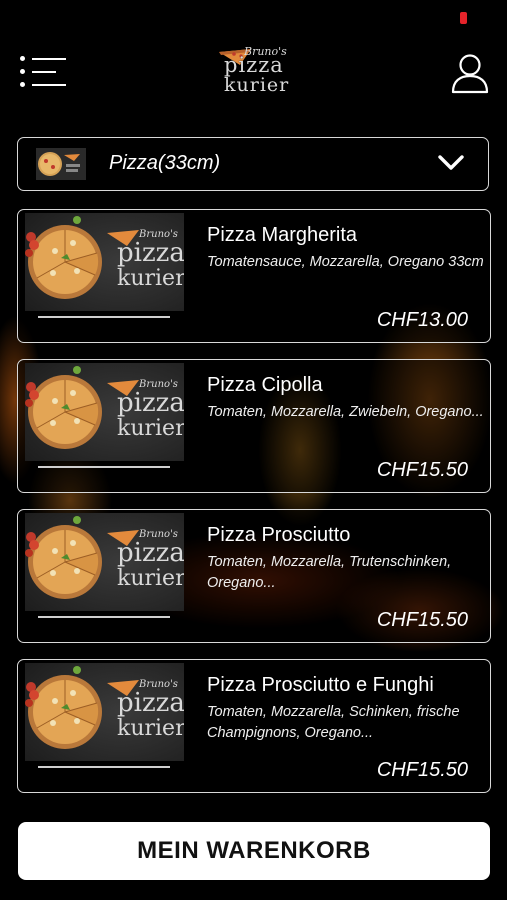  Describe the element at coordinates (253, 164) in the screenshot. I see `category-select: Pizza(33cm)` at that location.